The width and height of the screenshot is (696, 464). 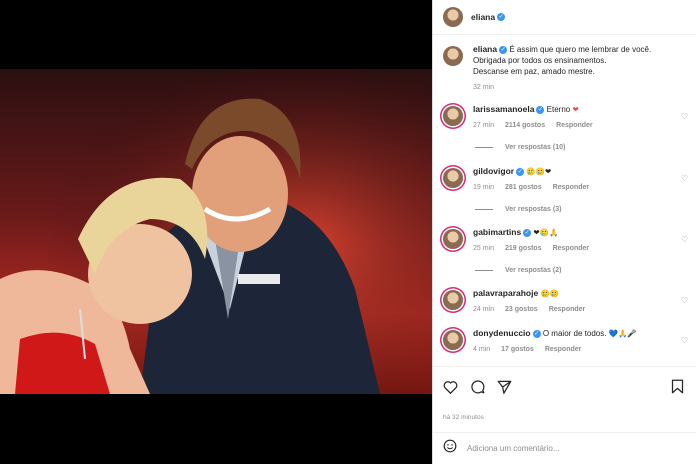 I want to click on comment-emoji: ❤, so click(x=575, y=109).